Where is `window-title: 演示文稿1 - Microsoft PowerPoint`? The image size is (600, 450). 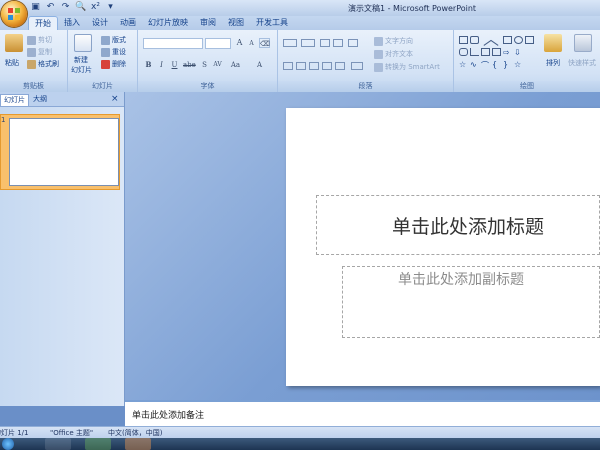 window-title: 演示文稿1 - Microsoft PowerPoint is located at coordinates (412, 8).